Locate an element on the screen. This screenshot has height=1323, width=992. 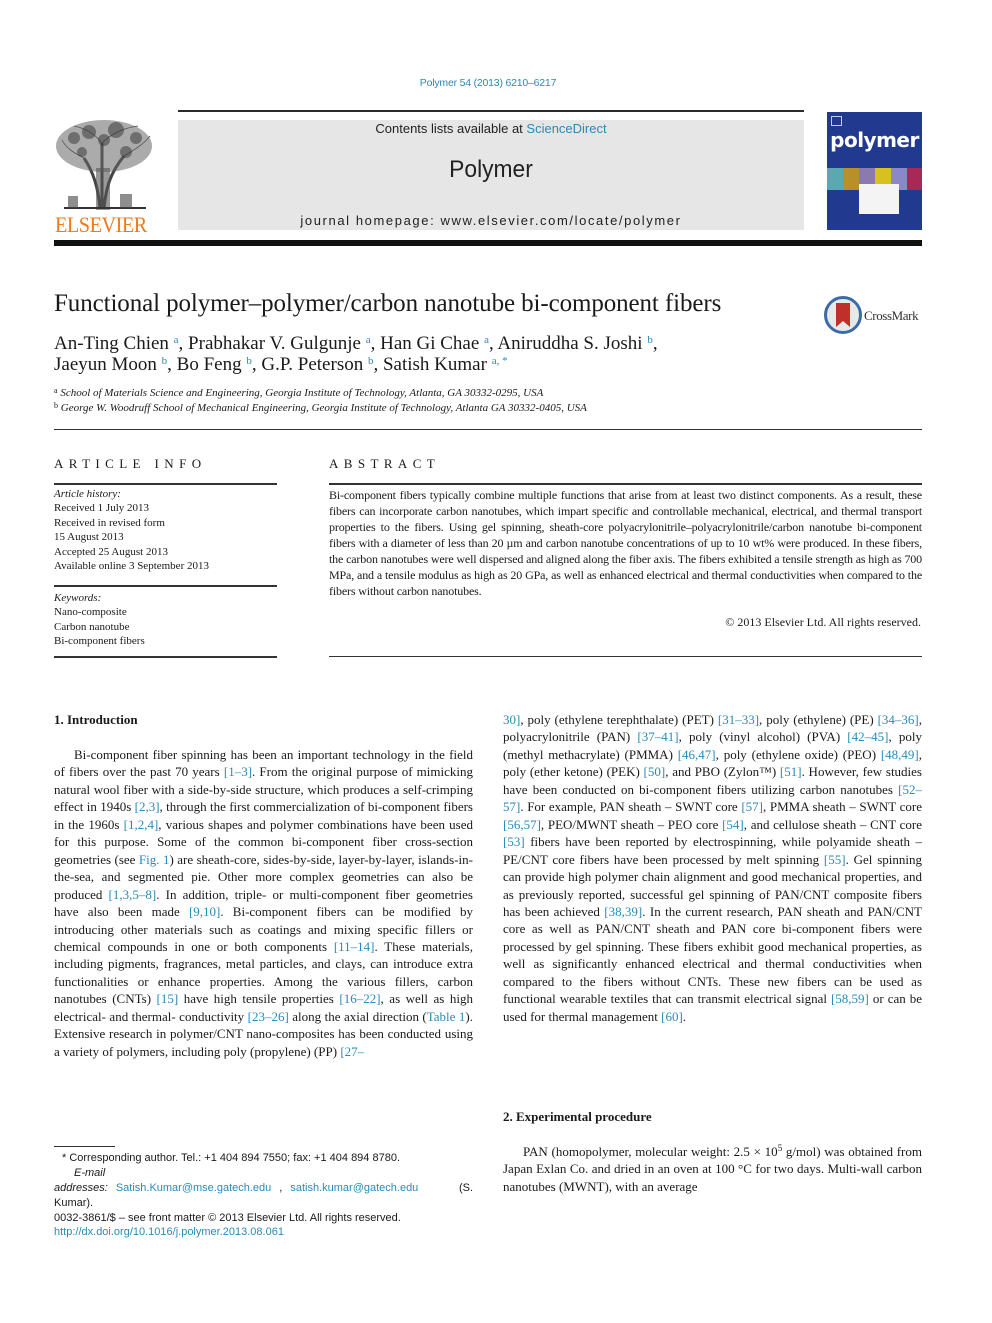
citation-link: [15] is located at coordinates (168, 998).